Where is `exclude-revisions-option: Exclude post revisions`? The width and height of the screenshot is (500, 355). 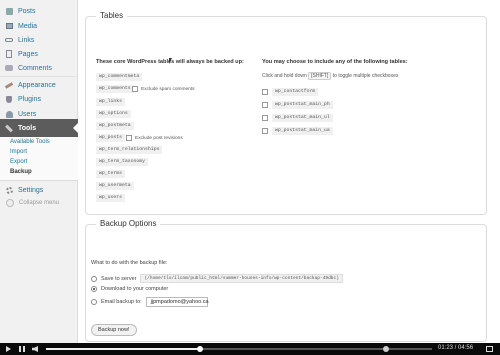 exclude-revisions-option: Exclude post revisions is located at coordinates (154, 138).